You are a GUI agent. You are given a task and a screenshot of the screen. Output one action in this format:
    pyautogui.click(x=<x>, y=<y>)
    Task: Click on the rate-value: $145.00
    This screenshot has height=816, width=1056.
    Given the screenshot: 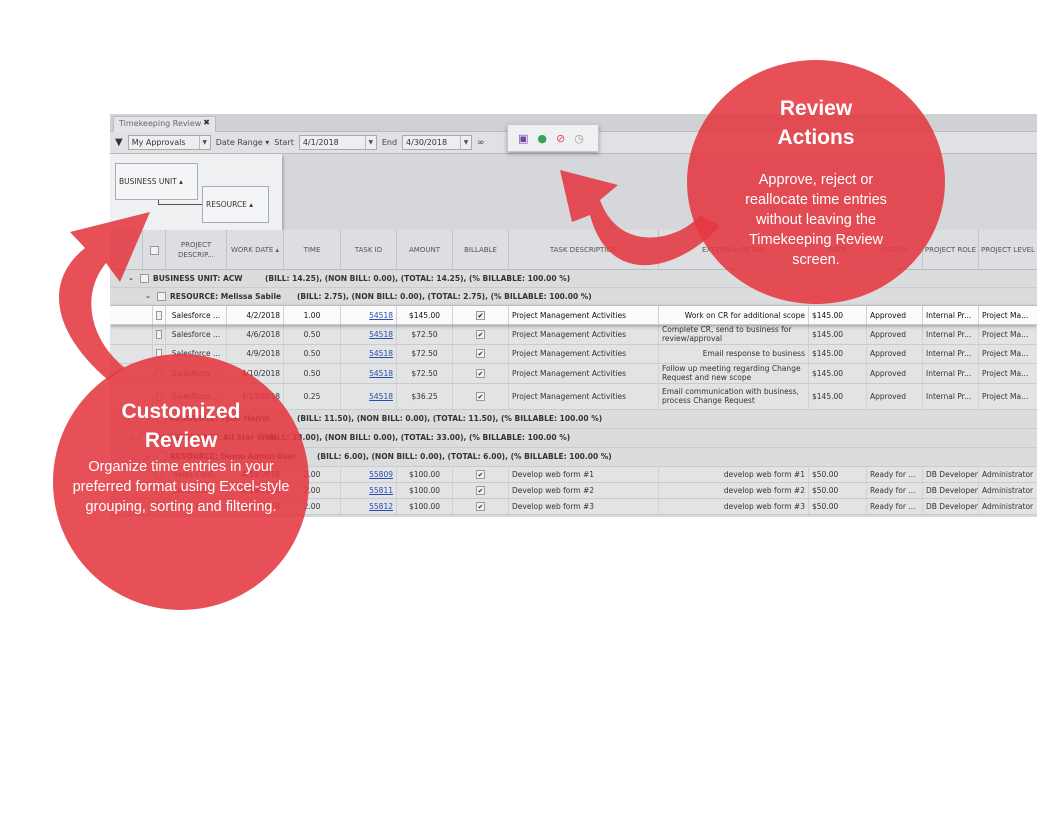 What is the action you would take?
    pyautogui.click(x=828, y=315)
    